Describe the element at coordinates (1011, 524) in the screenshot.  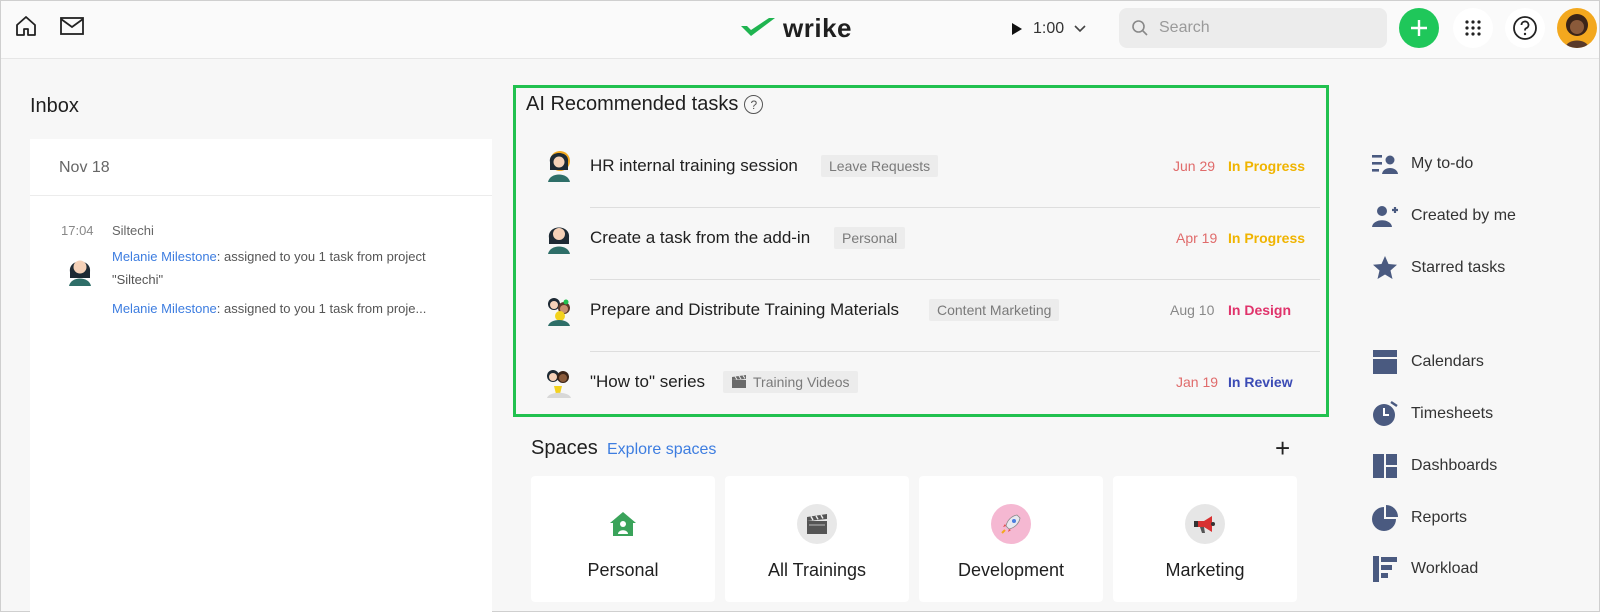
I see `rocket-icon` at that location.